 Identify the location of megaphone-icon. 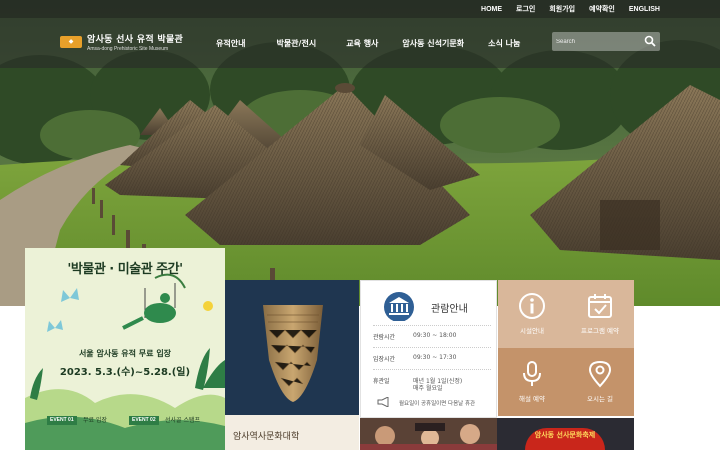
(383, 402).